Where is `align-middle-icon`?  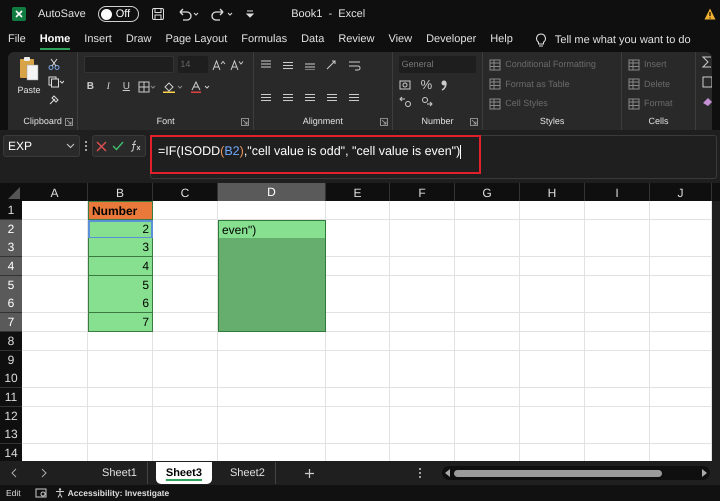 align-middle-icon is located at coordinates (288, 65).